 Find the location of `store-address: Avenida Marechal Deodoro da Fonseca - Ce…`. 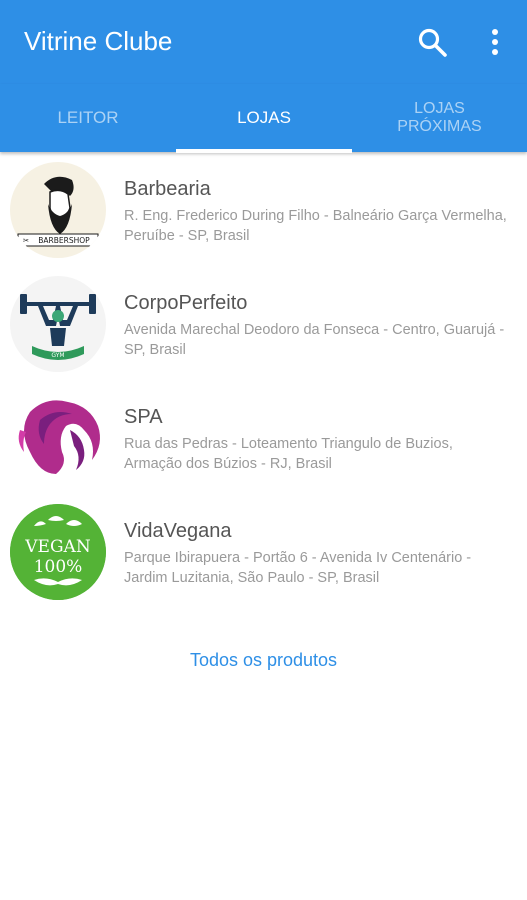

store-address: Avenida Marechal Deodoro da Fonseca - Ce… is located at coordinates (314, 340).